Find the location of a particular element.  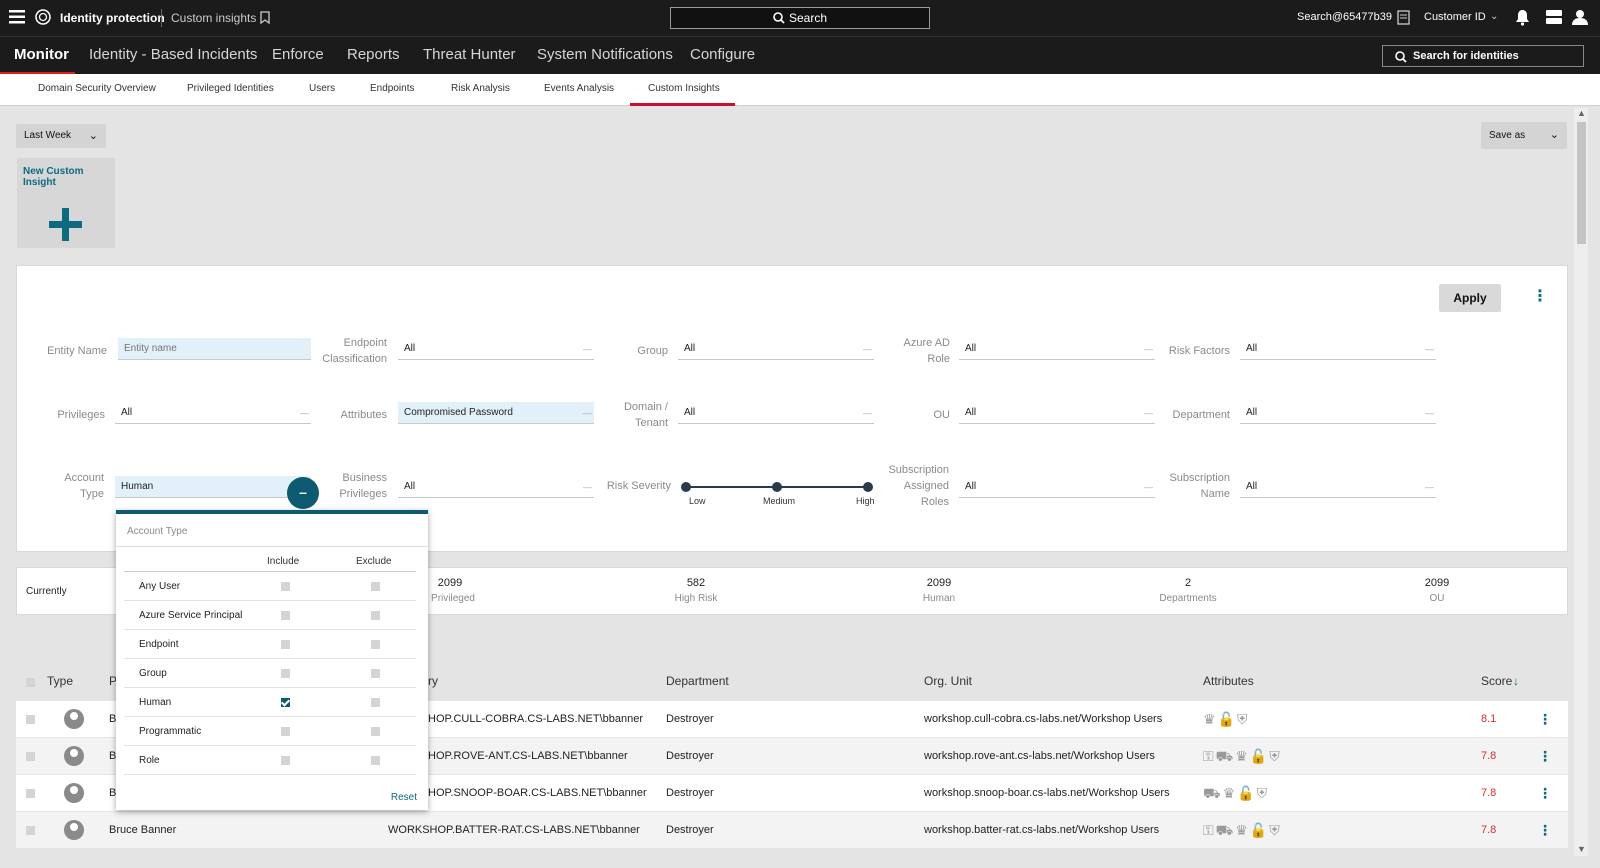

bell-icon is located at coordinates (1522, 17).